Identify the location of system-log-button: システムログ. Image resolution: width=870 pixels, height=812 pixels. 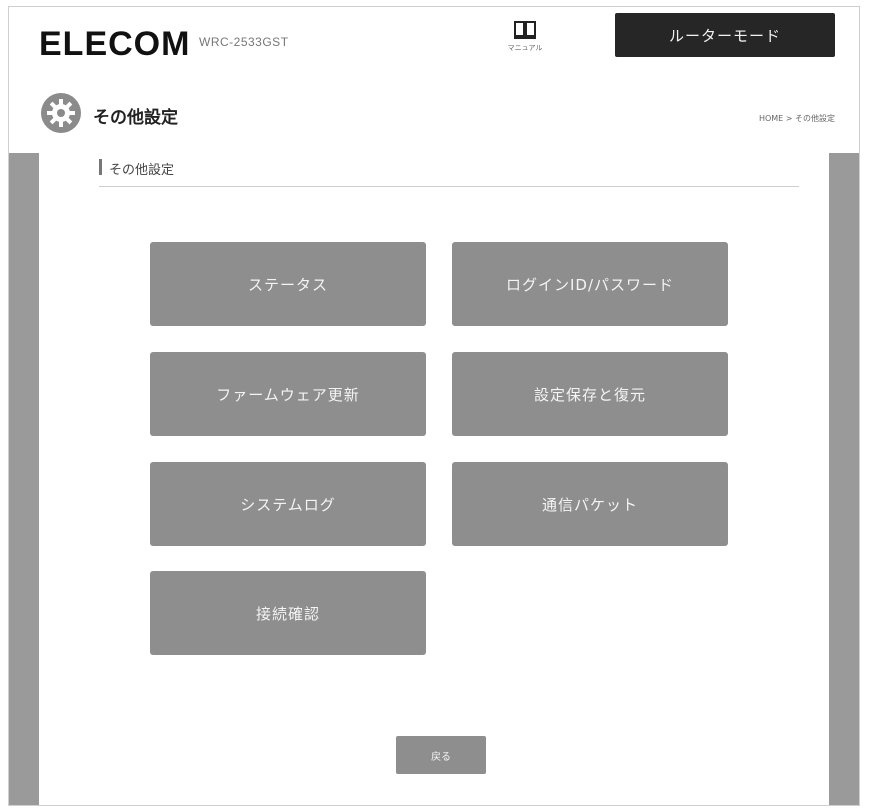
(288, 504).